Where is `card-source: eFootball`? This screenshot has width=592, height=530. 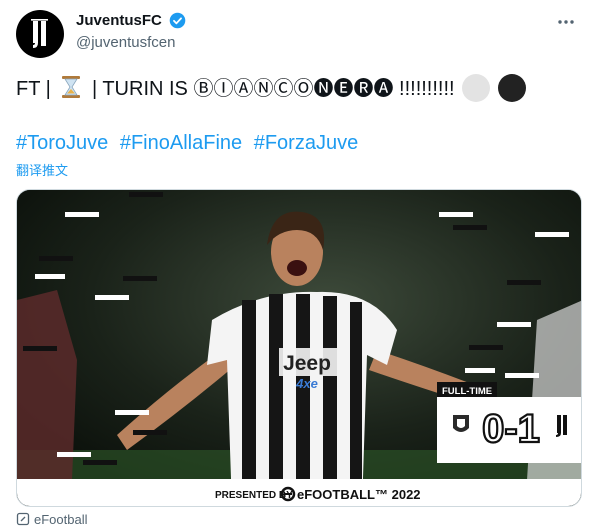
card-source: eFootball is located at coordinates (51, 519).